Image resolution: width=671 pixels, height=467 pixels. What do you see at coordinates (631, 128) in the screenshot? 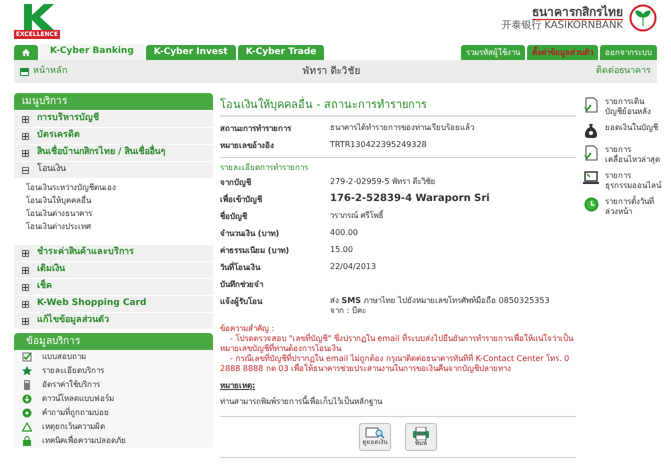
I see `quick-link: ยอดเงินในบัญชี` at bounding box center [631, 128].